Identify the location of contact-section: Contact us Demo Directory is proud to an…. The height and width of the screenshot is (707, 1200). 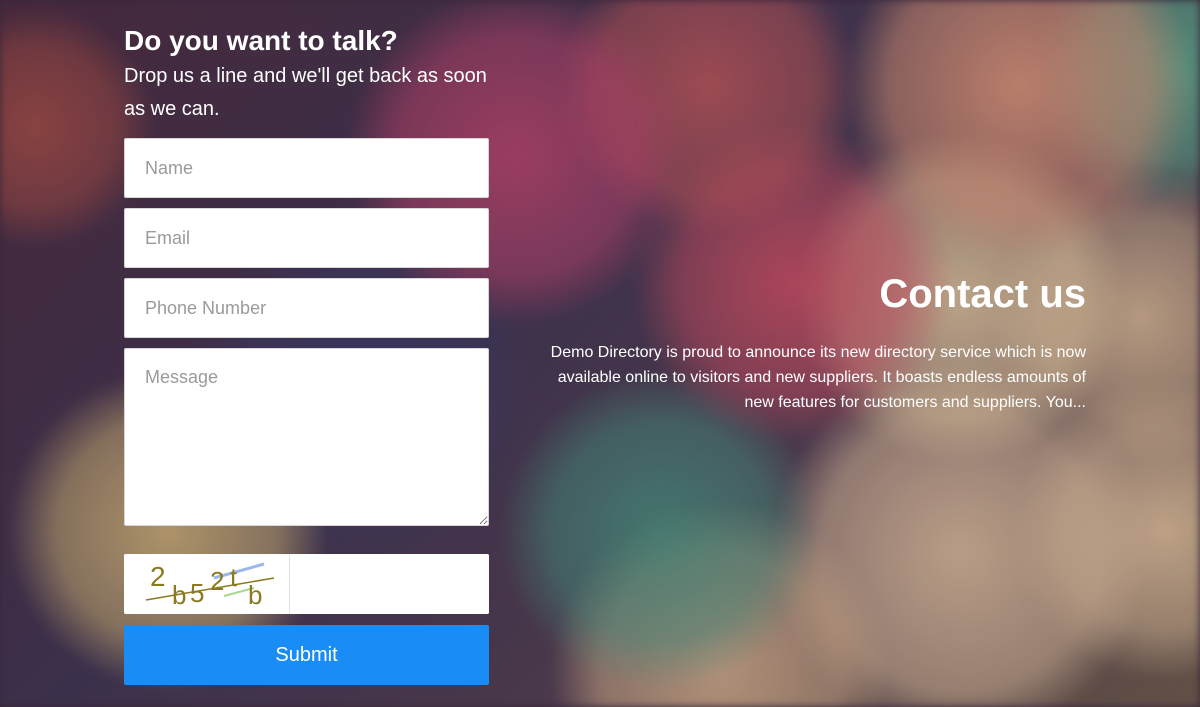
(806, 342).